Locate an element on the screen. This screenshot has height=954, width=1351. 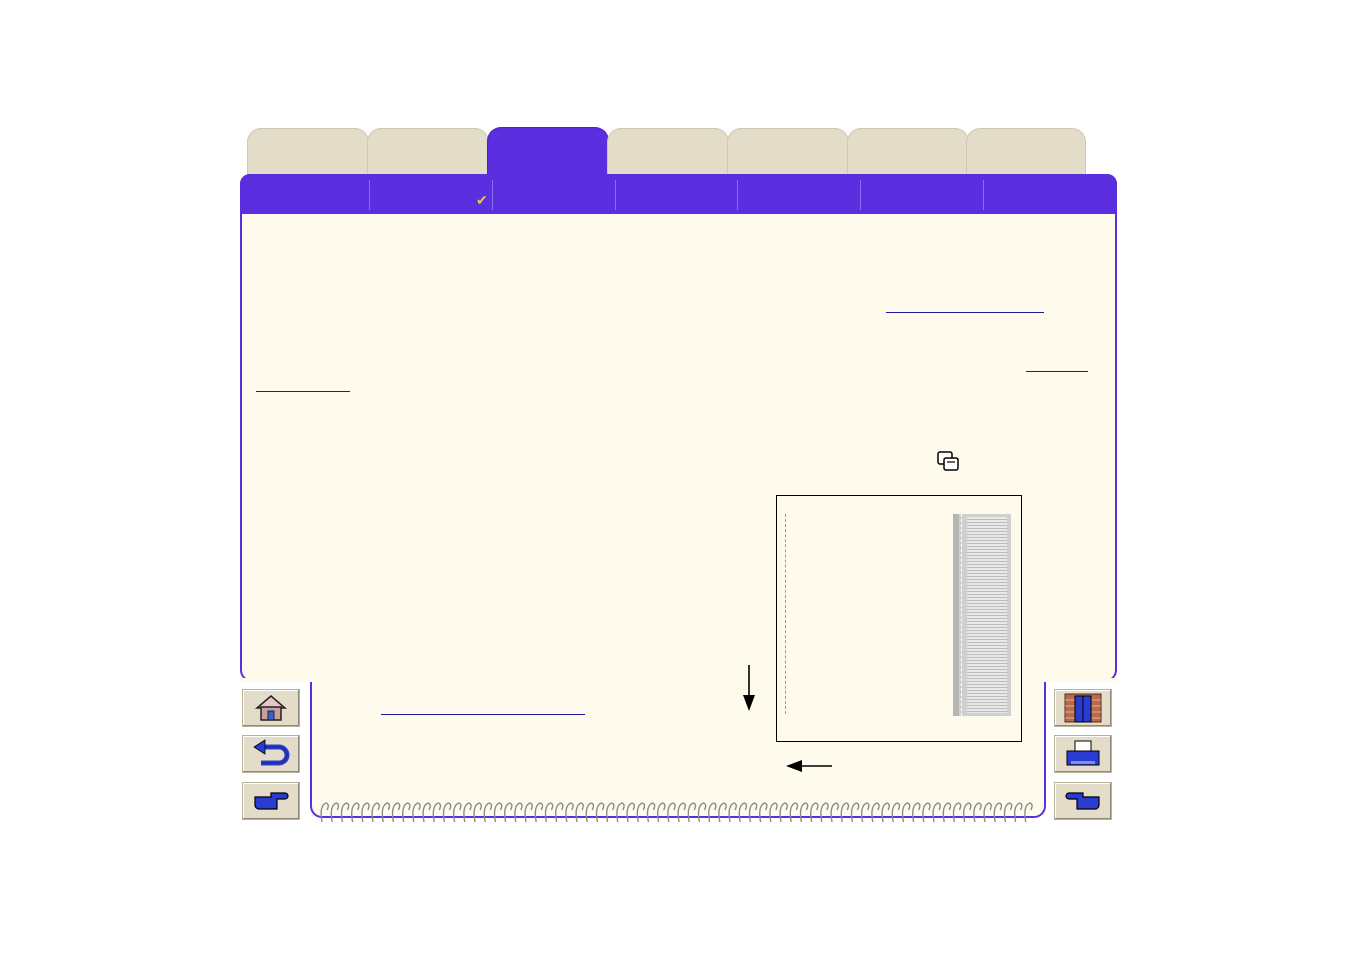
dotted-guide is located at coordinates (785, 614).